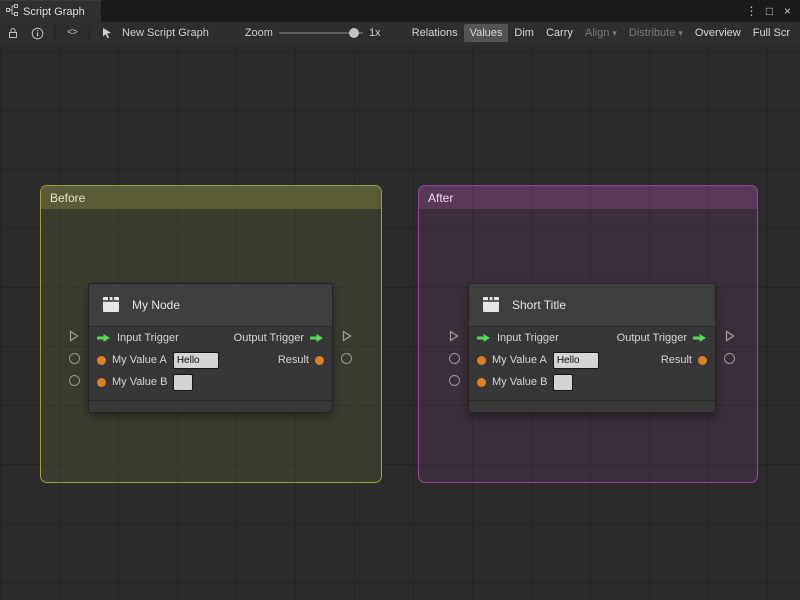  Describe the element at coordinates (13, 33) in the screenshot. I see `lock-icon` at that location.